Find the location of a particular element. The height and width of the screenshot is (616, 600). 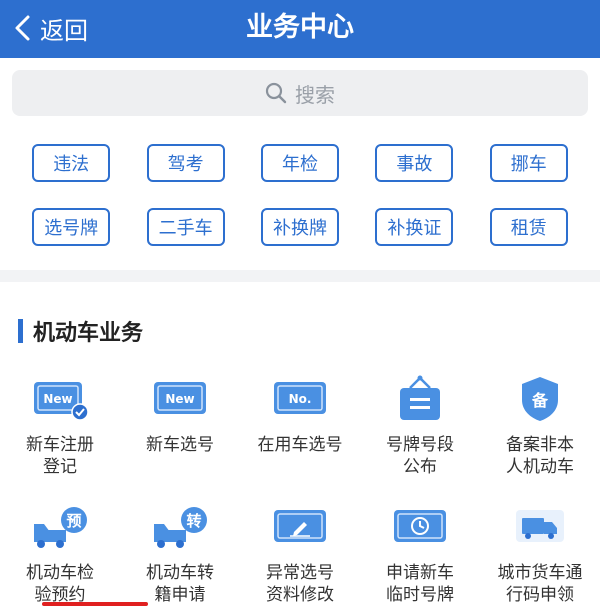

truck-reserve-icon: 预 is located at coordinates (60, 527).